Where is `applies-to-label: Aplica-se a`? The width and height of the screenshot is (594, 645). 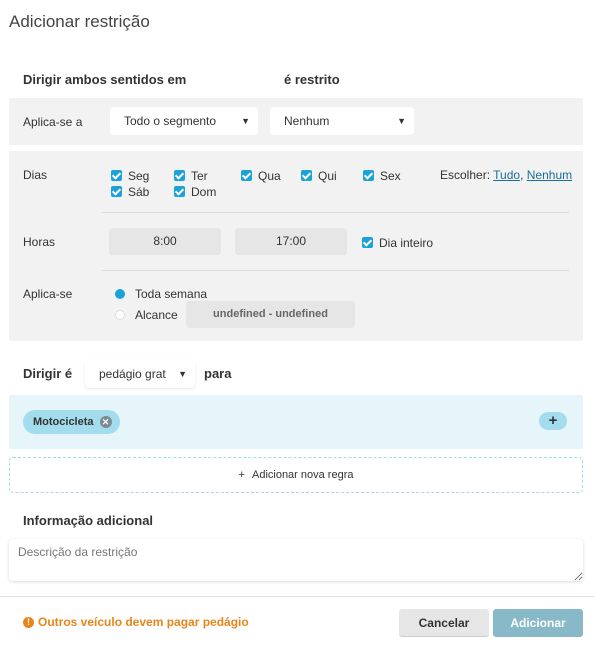 applies-to-label: Aplica-se a is located at coordinates (53, 122).